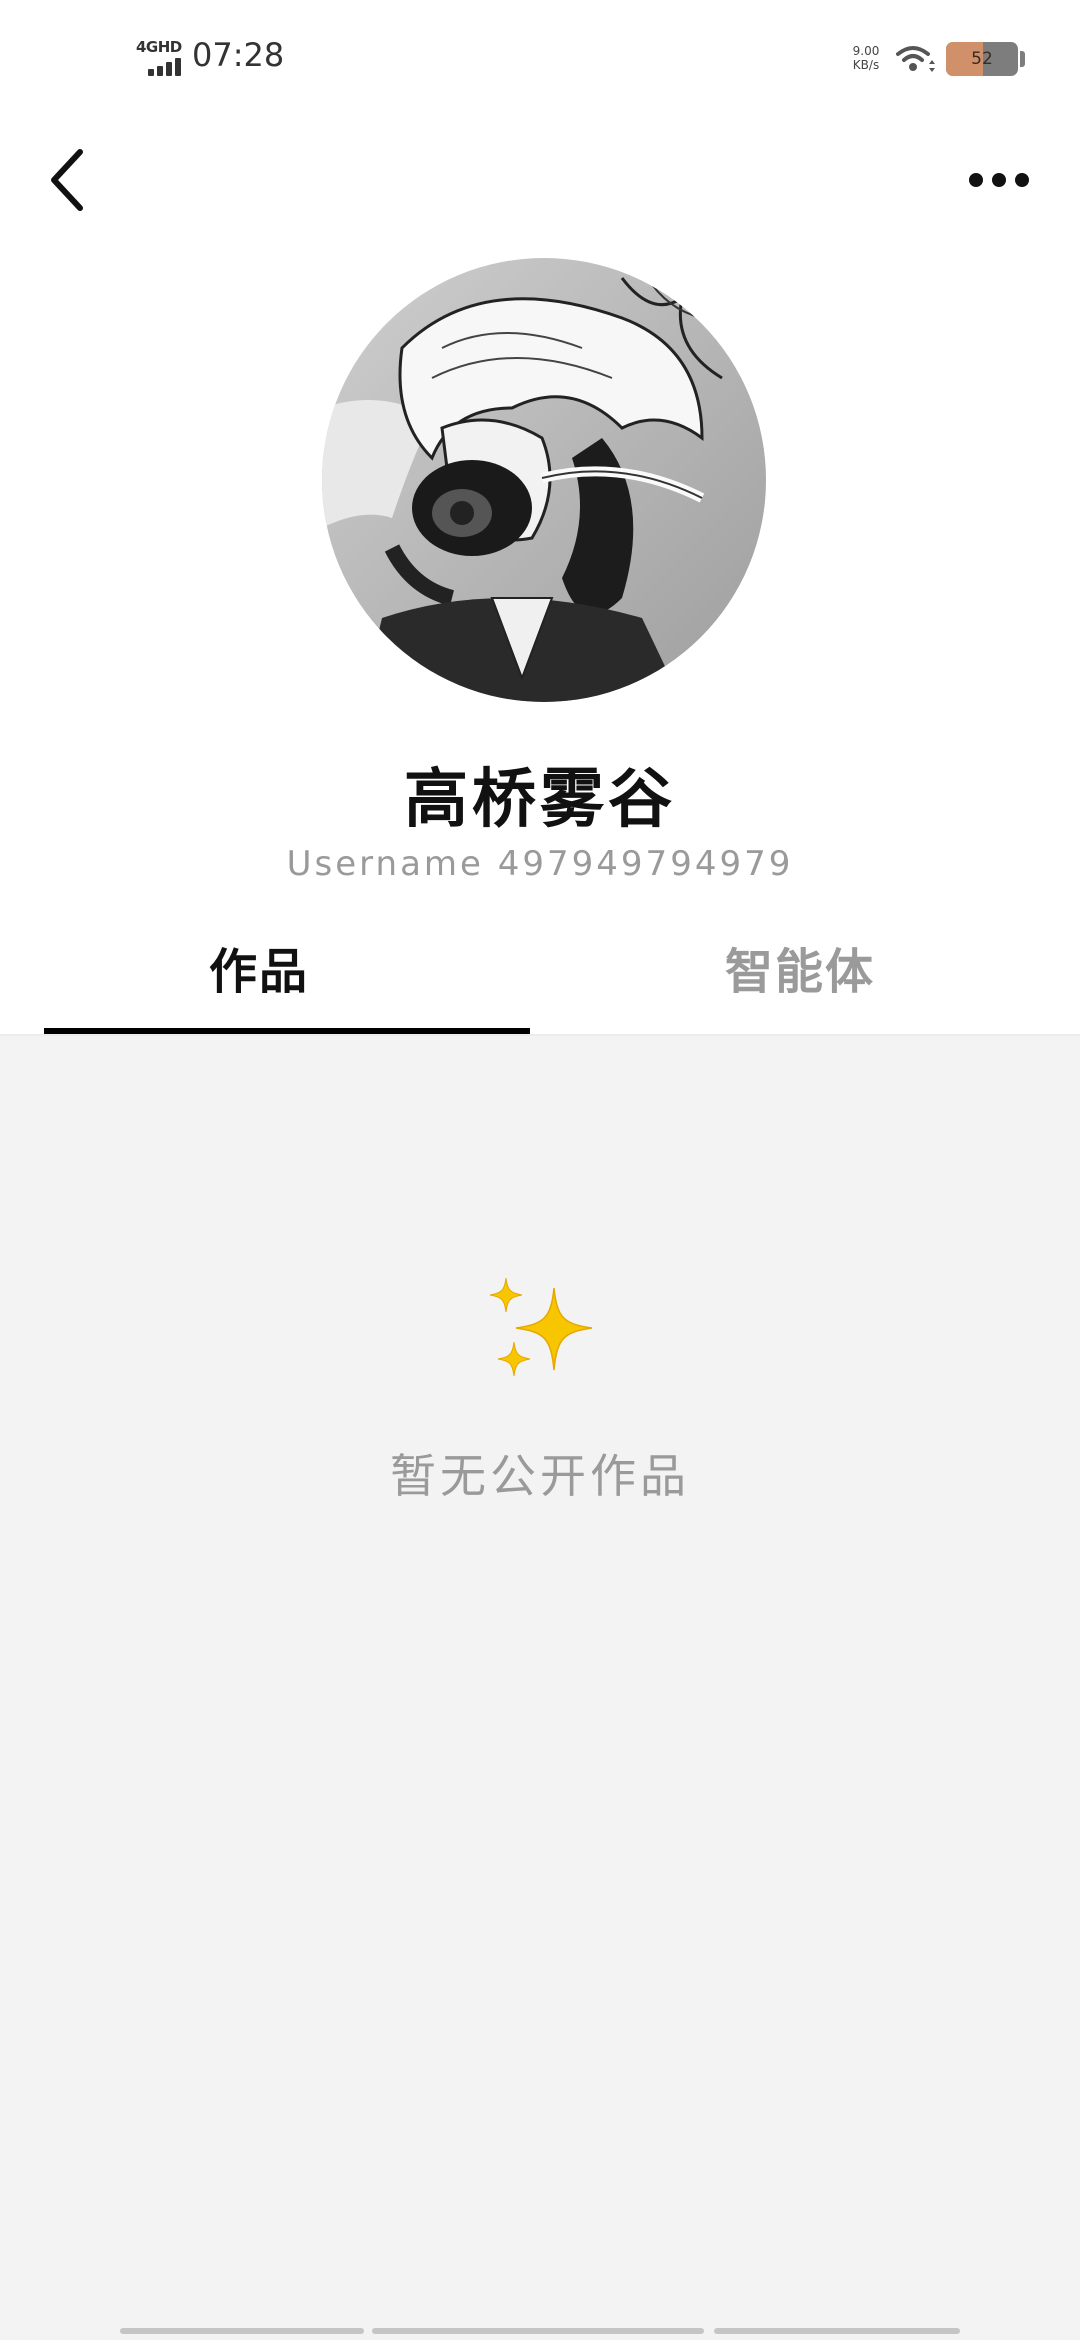 Image resolution: width=1080 pixels, height=2340 pixels. I want to click on network-speed: 9.00 KB/s, so click(866, 58).